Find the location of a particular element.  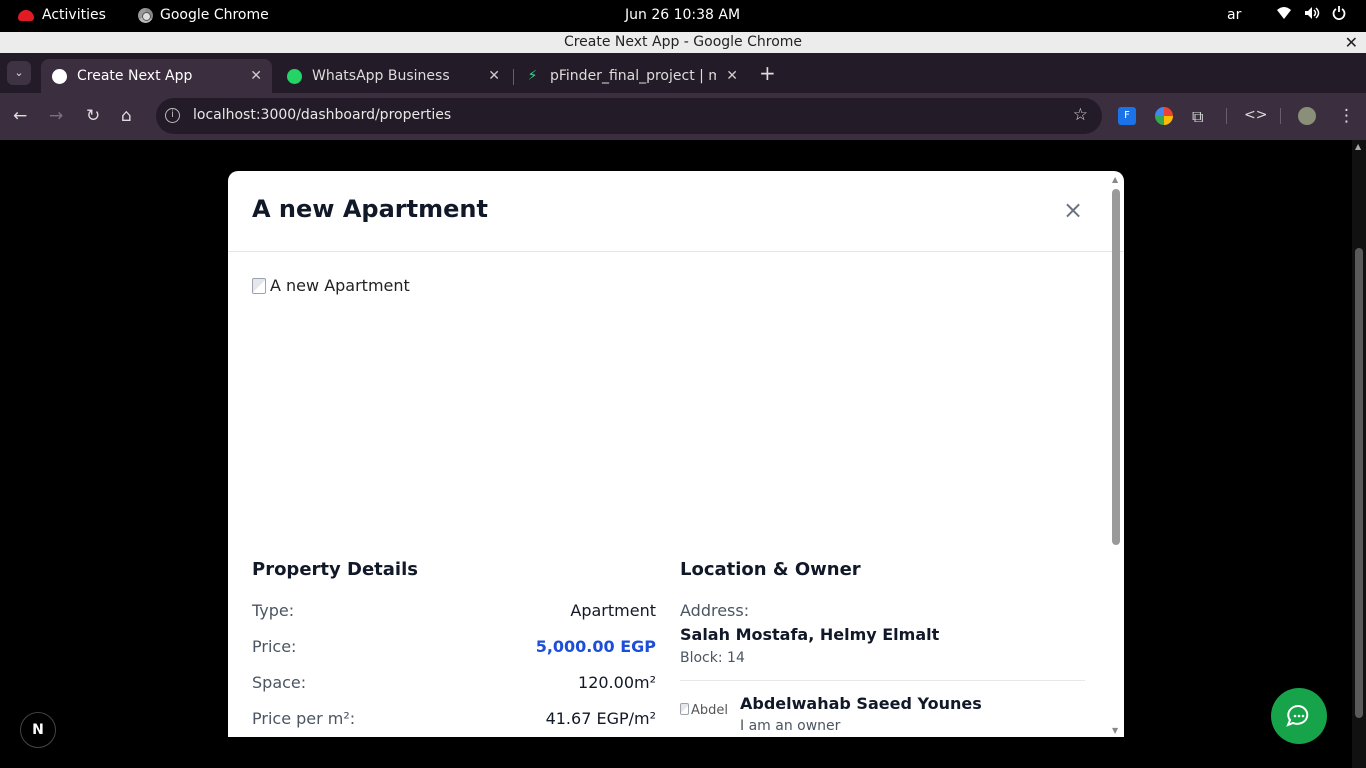

tab-pfinder-project: ⚡ pFinder_final_project | m ✕ is located at coordinates (631, 76).